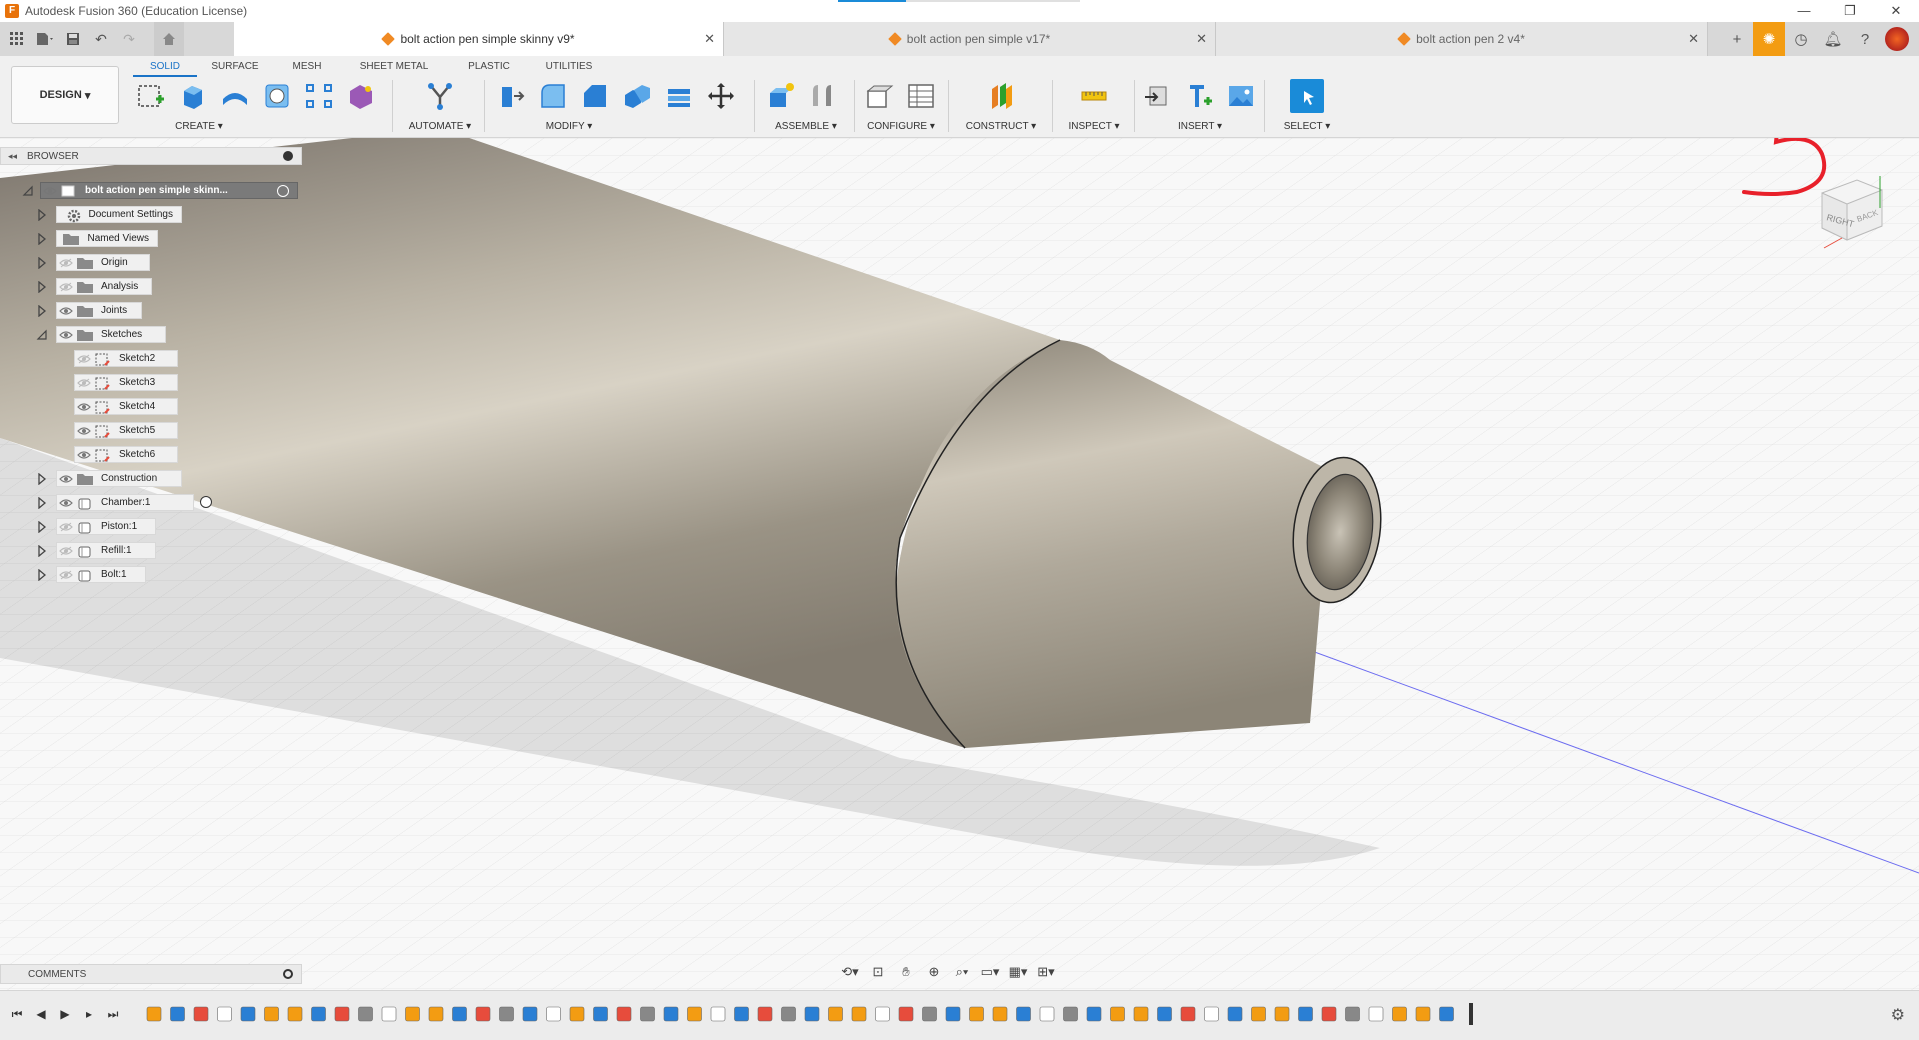  I want to click on browser-node: Piston:1, so click(106, 526).